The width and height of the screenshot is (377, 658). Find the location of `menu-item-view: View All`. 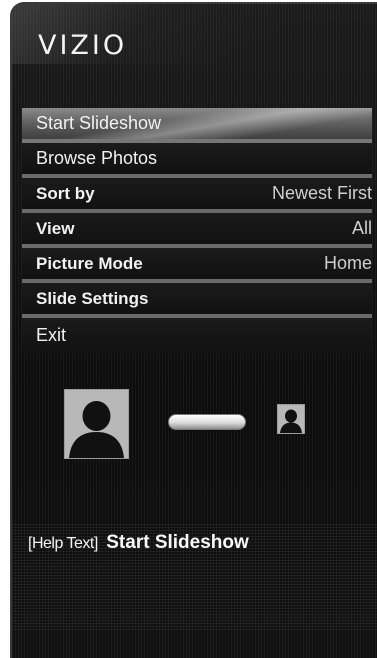

menu-item-view: View All is located at coordinates (197, 230).